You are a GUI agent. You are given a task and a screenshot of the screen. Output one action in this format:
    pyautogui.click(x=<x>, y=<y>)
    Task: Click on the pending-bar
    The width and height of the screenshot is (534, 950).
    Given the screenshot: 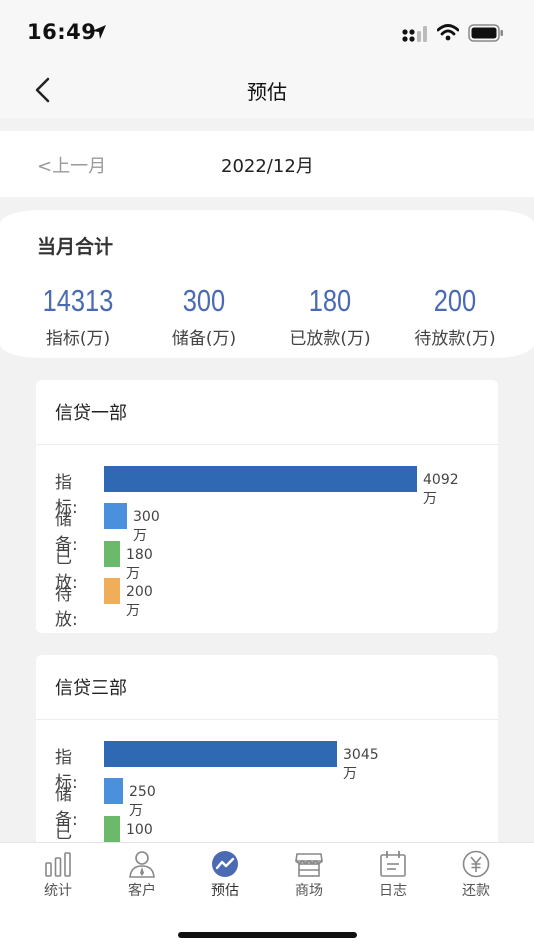 What is the action you would take?
    pyautogui.click(x=112, y=591)
    